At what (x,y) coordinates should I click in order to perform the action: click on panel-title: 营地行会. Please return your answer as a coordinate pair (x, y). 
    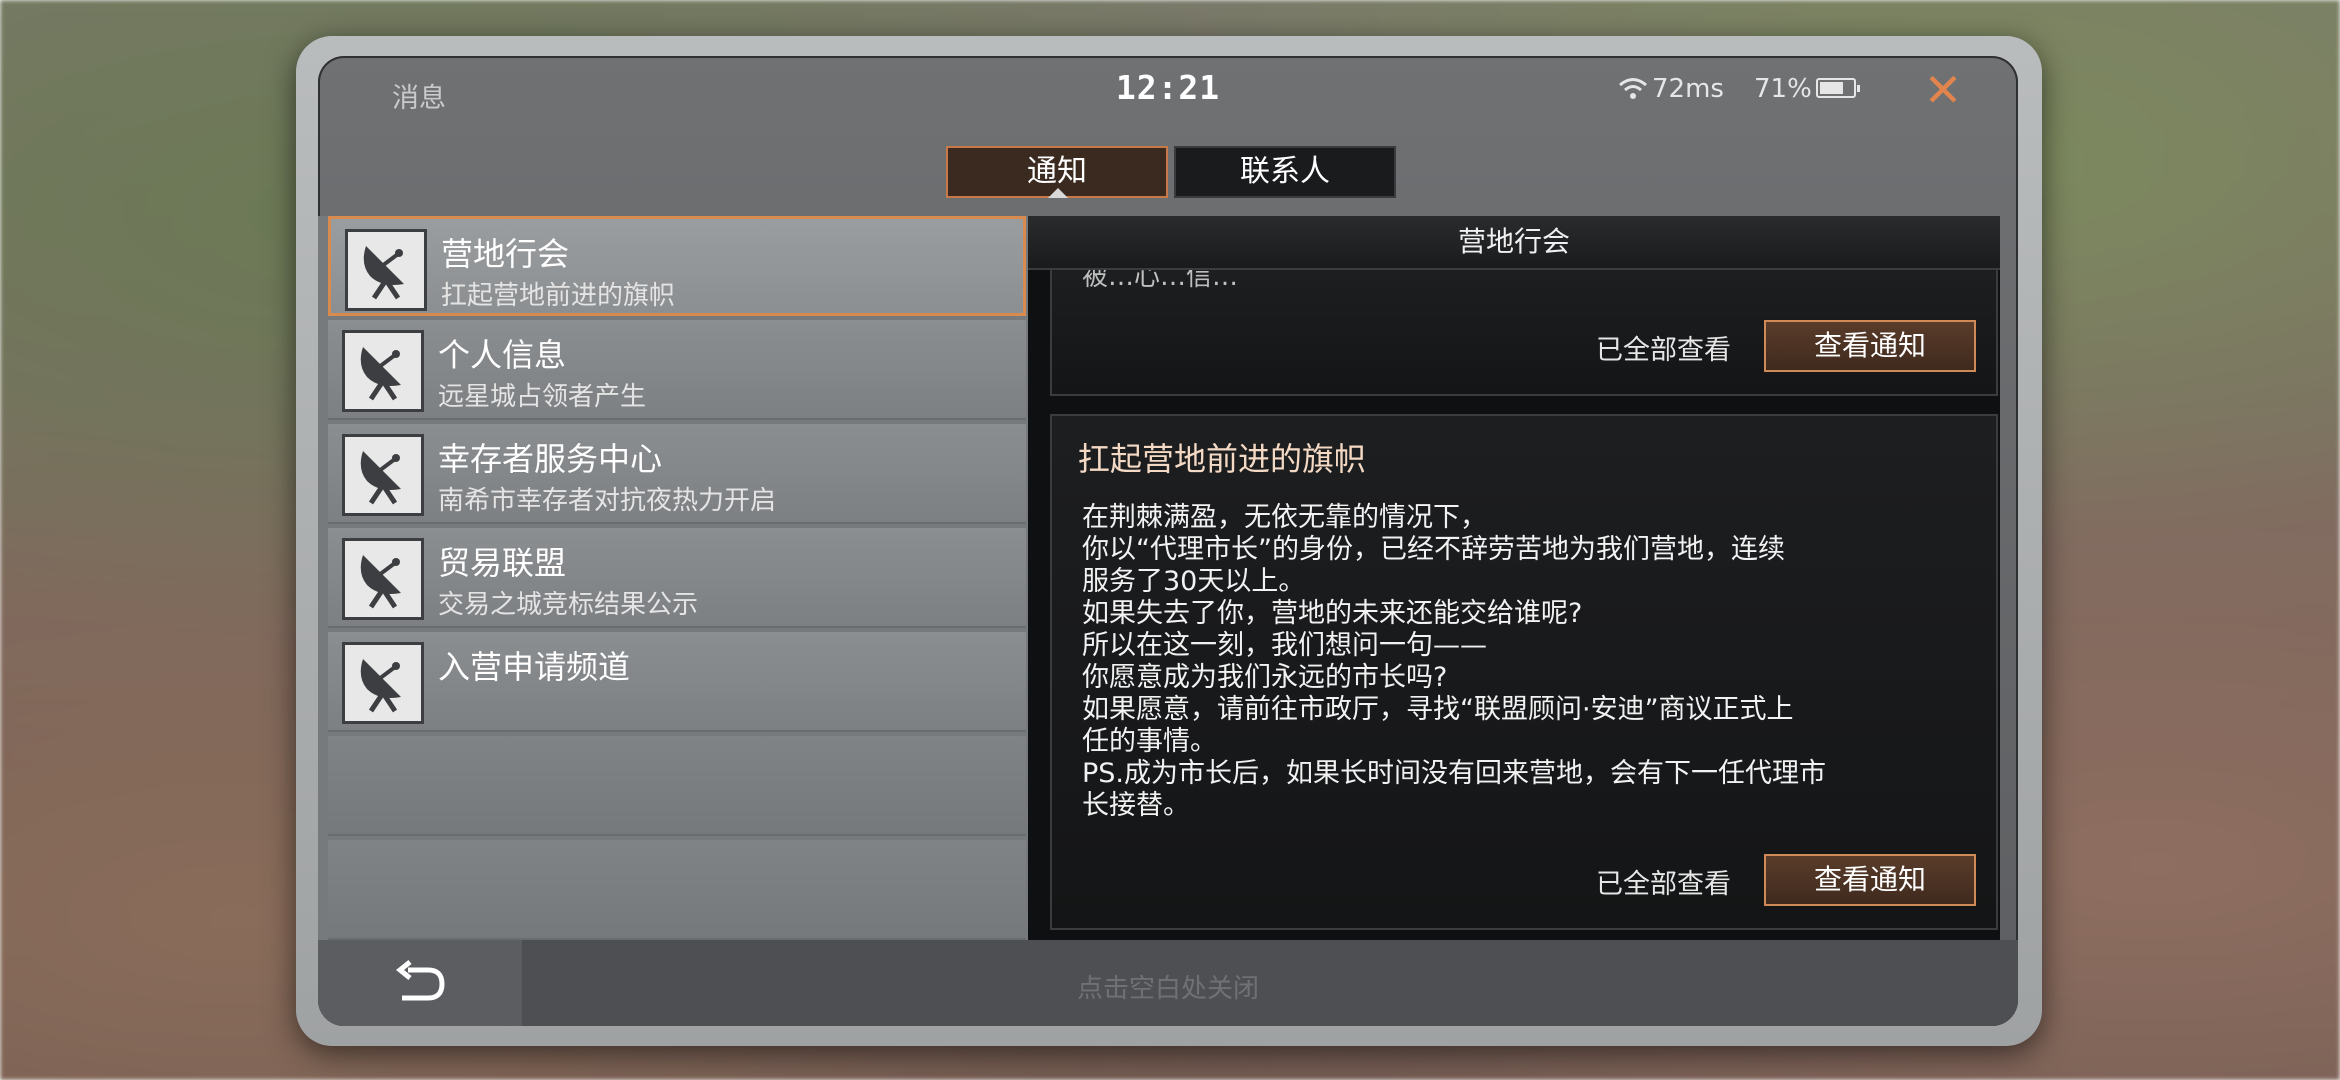
    Looking at the image, I should click on (1514, 243).